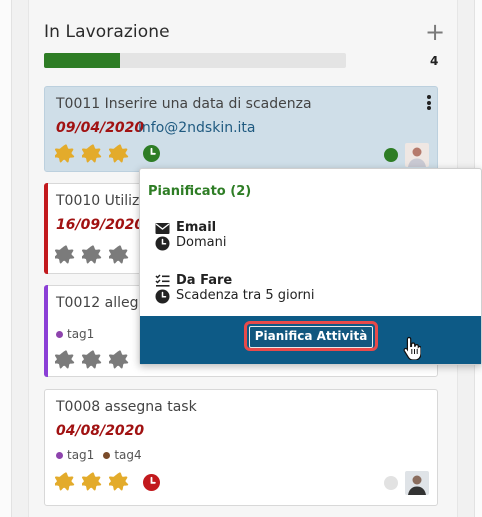 This screenshot has height=517, width=482. Describe the element at coordinates (196, 227) in the screenshot. I see `popover-item-title: Email` at that location.